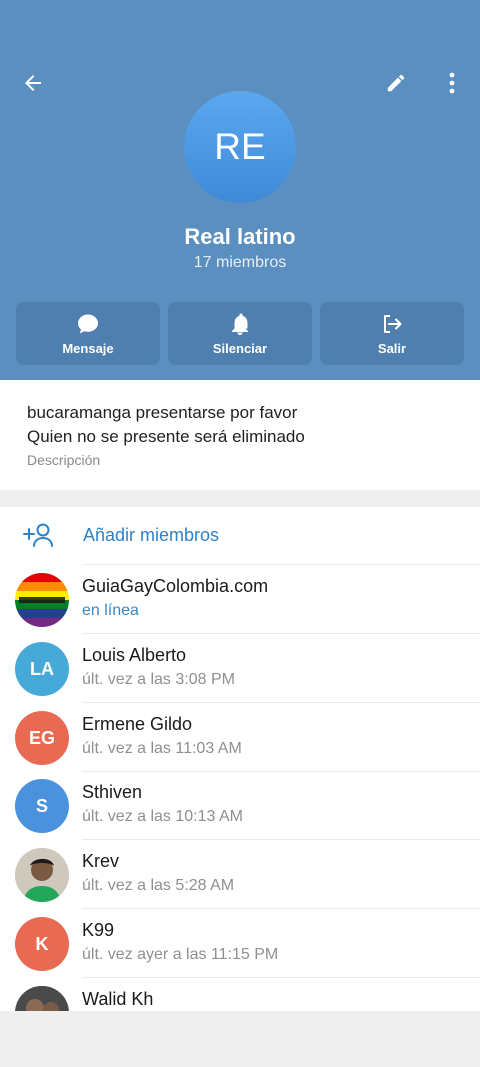 The width and height of the screenshot is (480, 1067). Describe the element at coordinates (240, 147) in the screenshot. I see `group-avatar: RE` at that location.